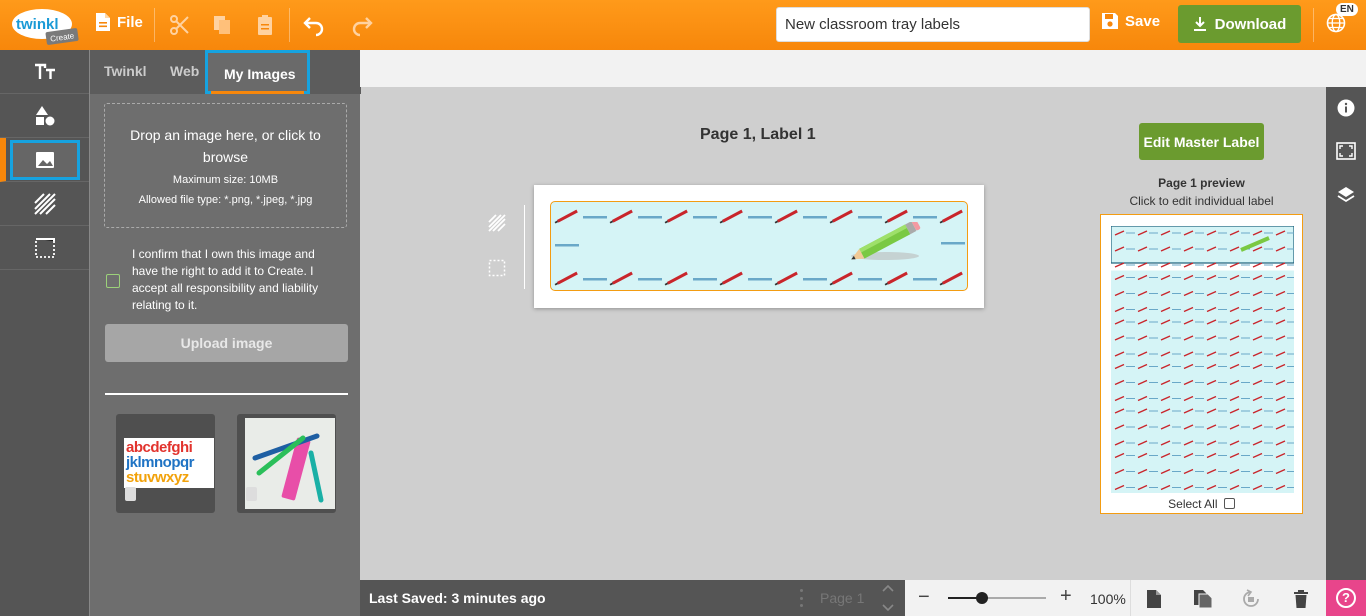  Describe the element at coordinates (1301, 599) in the screenshot. I see `delete-page-icon` at that location.